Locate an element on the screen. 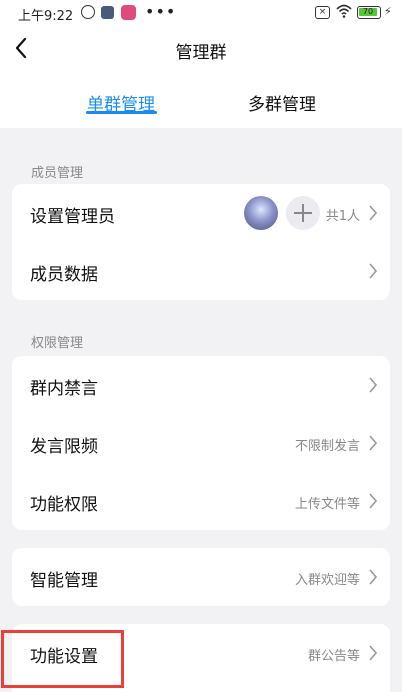 The image size is (402, 692). battery-level: 70 is located at coordinates (368, 12).